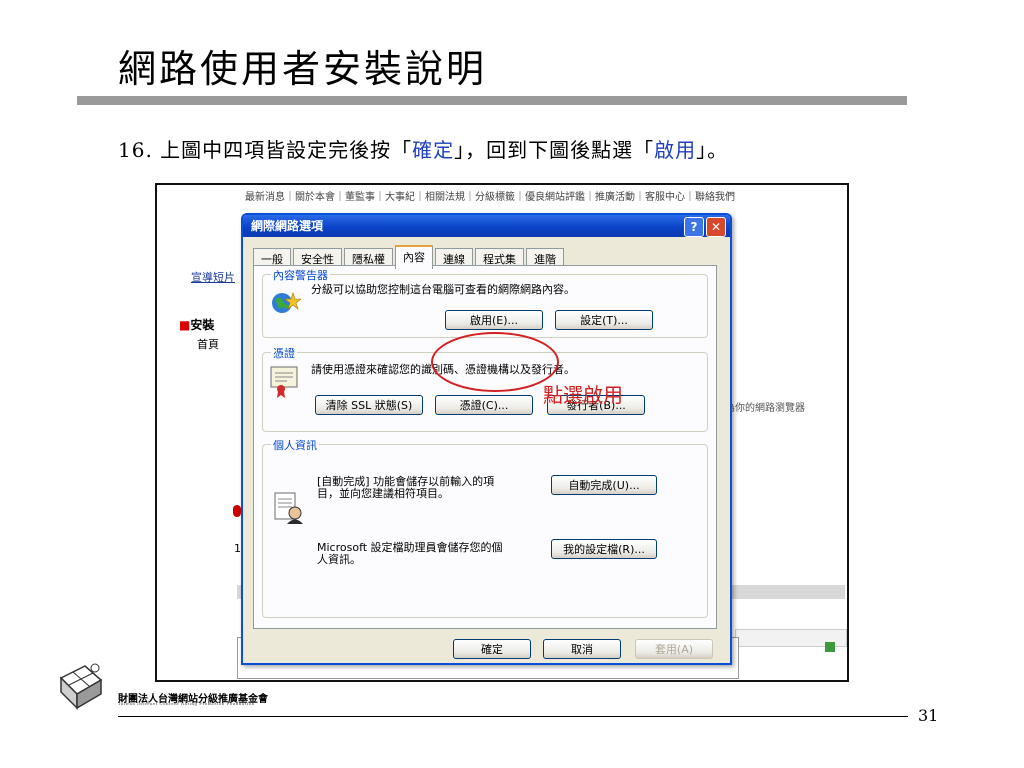  I want to click on clear-ssl-button: 清除 SSL 狀態(S), so click(369, 405).